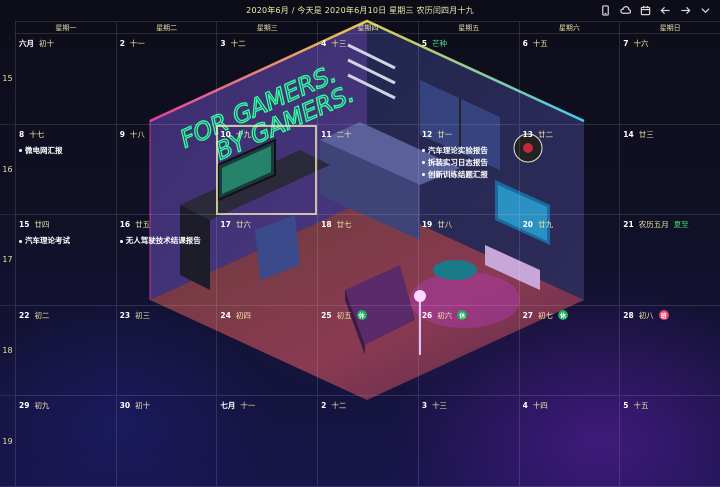  Describe the element at coordinates (24, 225) in the screenshot. I see `day-number: 15` at that location.